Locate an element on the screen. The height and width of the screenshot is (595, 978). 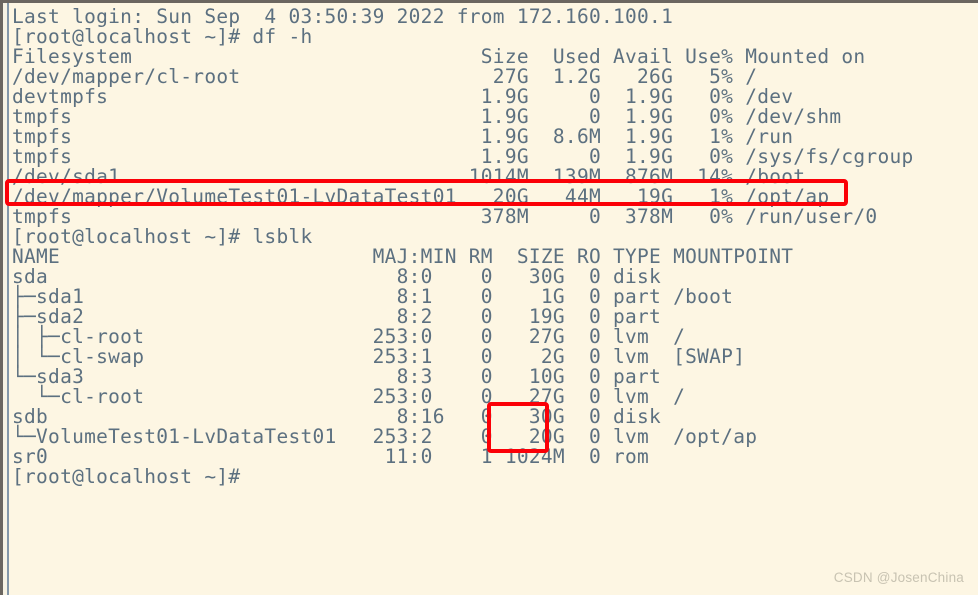
terminal-line: tmpfs 378M 0 378M 0% /run/user/0 is located at coordinates (445, 216).